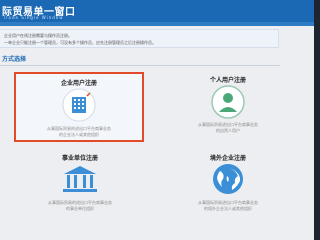 This screenshot has height=240, width=320. I want to click on card-desc: 的自然人用户, so click(228, 130).